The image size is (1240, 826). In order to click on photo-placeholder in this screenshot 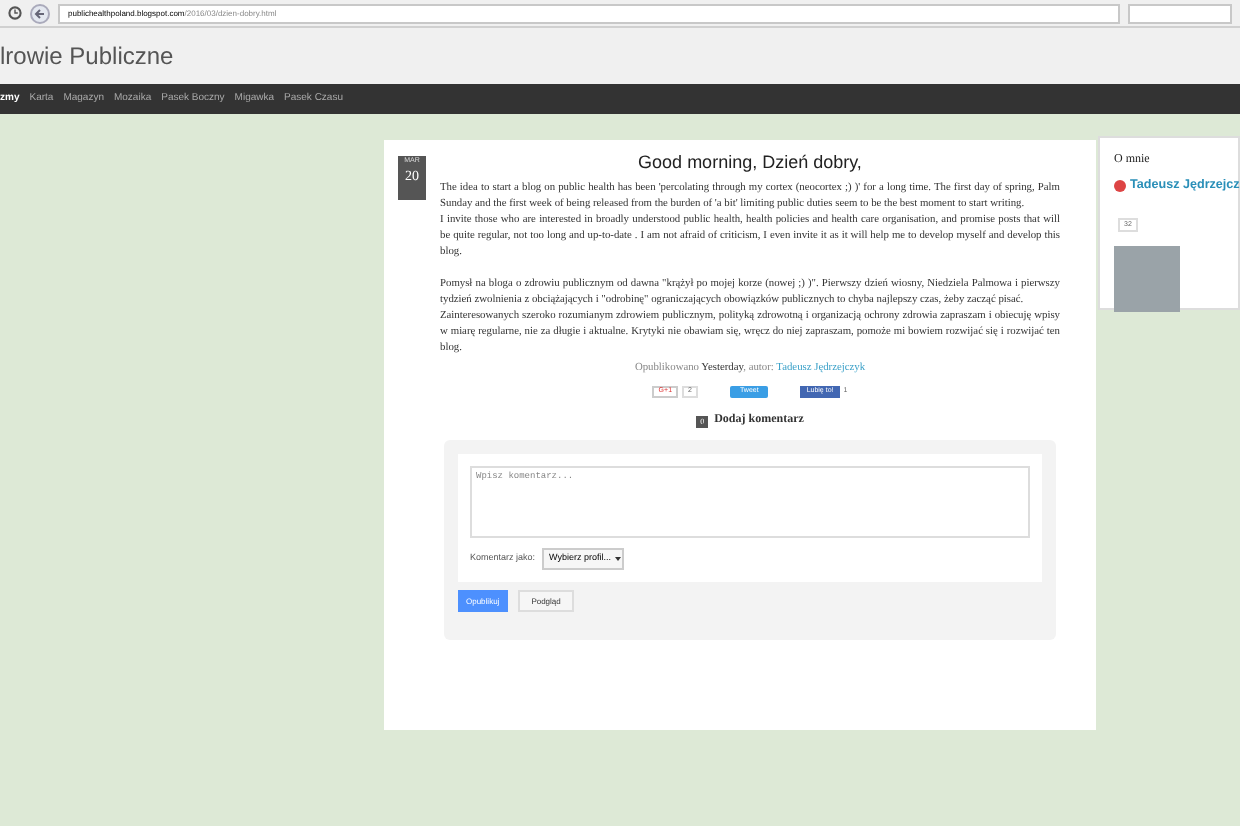, I will do `click(1147, 279)`.